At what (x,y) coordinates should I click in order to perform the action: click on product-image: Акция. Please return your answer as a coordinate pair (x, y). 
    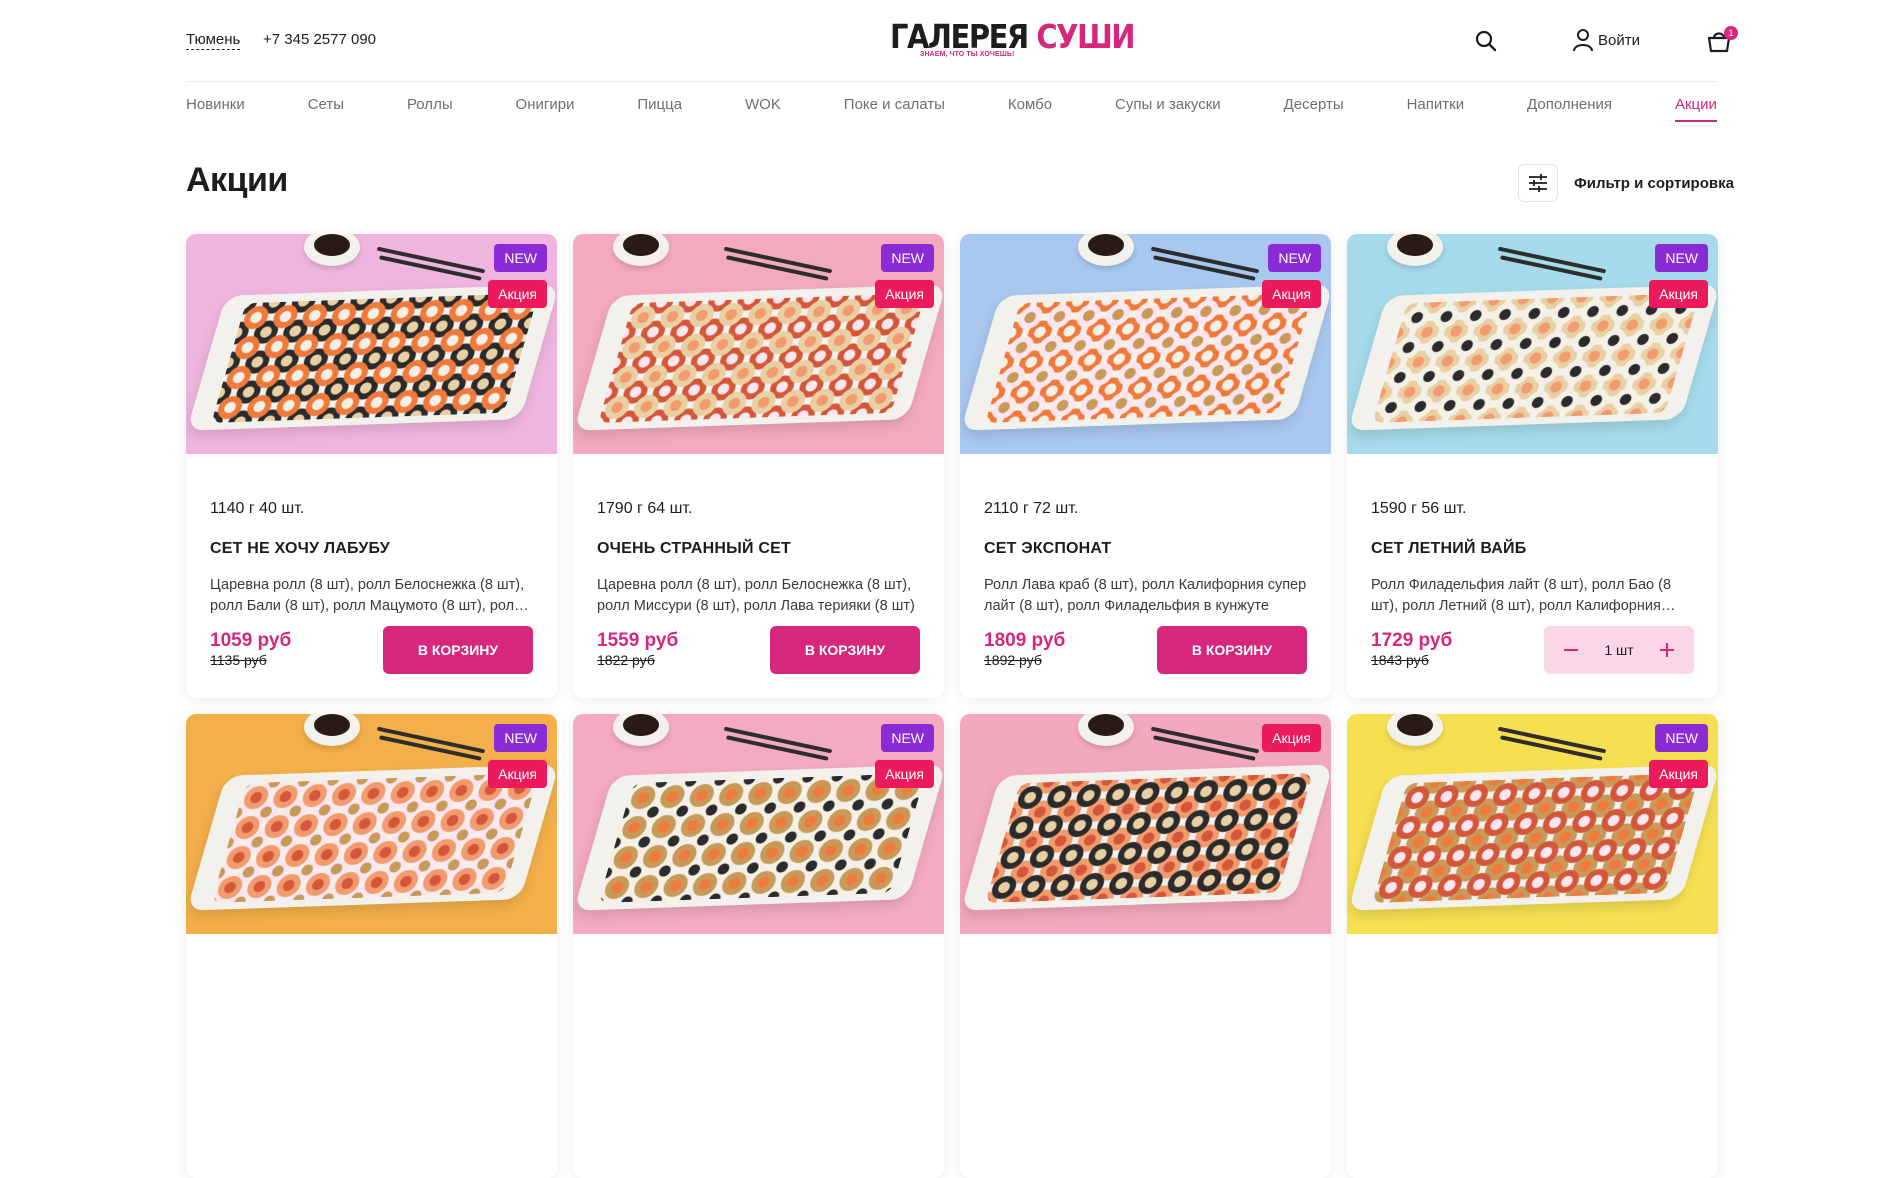
    Looking at the image, I should click on (1145, 824).